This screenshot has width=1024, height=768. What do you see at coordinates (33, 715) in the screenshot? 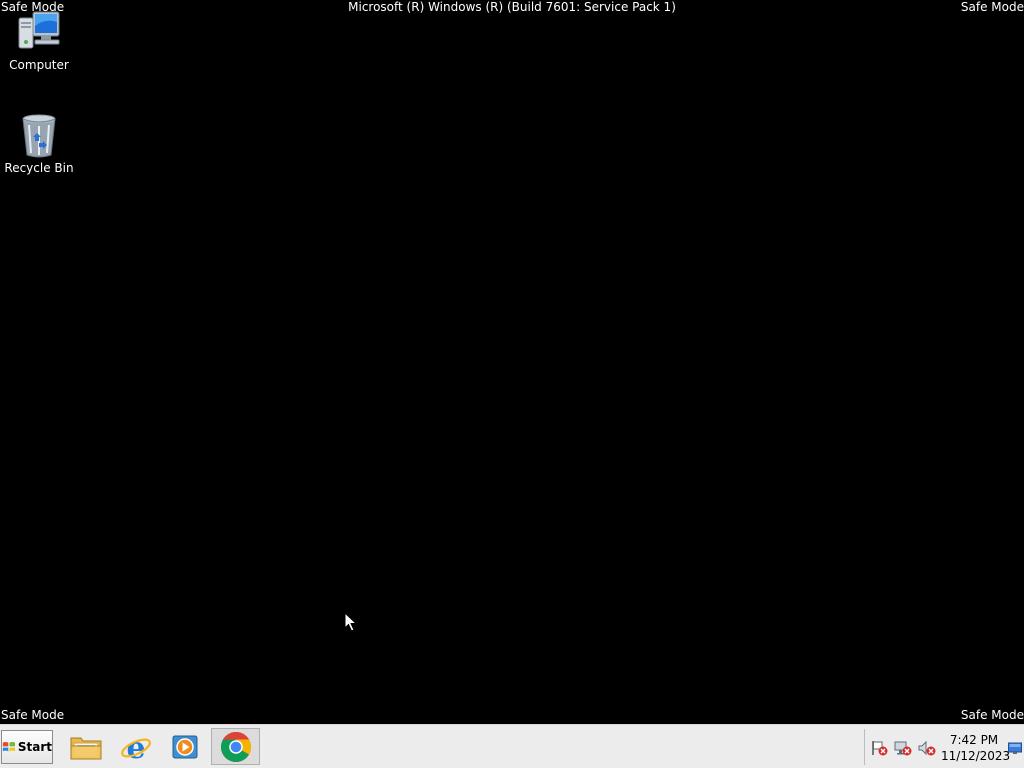
I see `safe-mode-label-bottom-left: Safe Mode` at bounding box center [33, 715].